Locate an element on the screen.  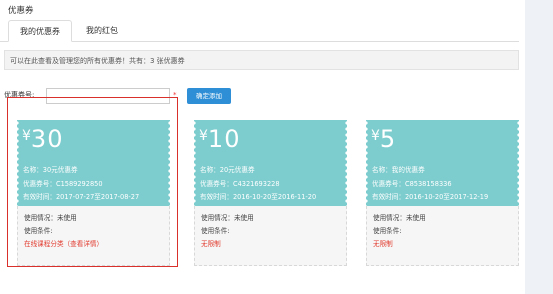
confirm-add-button: 确定添加 is located at coordinates (209, 96).